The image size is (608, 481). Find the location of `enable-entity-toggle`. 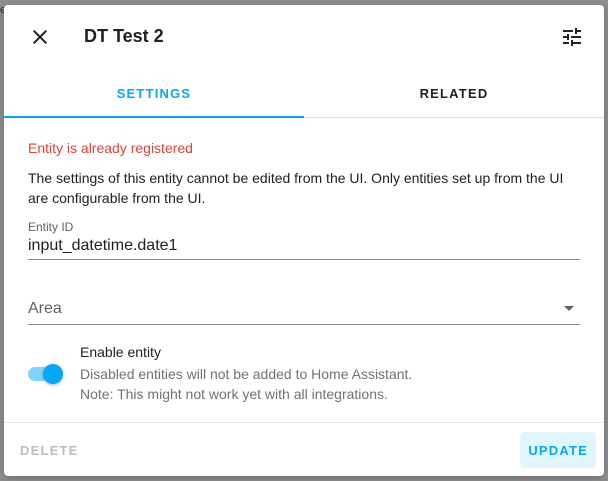

enable-entity-toggle is located at coordinates (46, 374).